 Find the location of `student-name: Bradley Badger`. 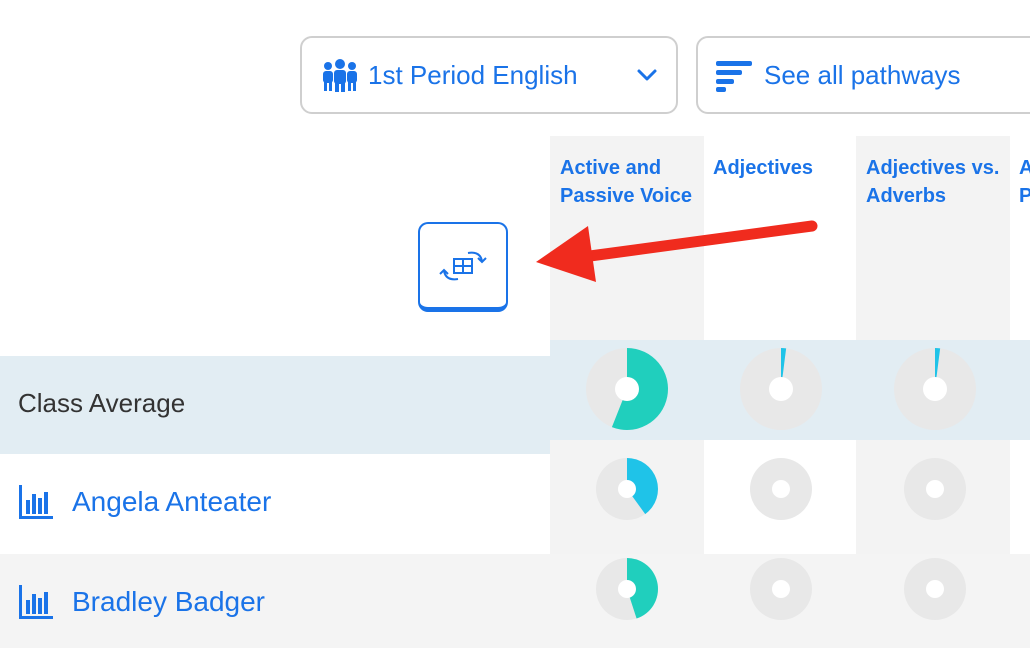

student-name: Bradley Badger is located at coordinates (168, 602).